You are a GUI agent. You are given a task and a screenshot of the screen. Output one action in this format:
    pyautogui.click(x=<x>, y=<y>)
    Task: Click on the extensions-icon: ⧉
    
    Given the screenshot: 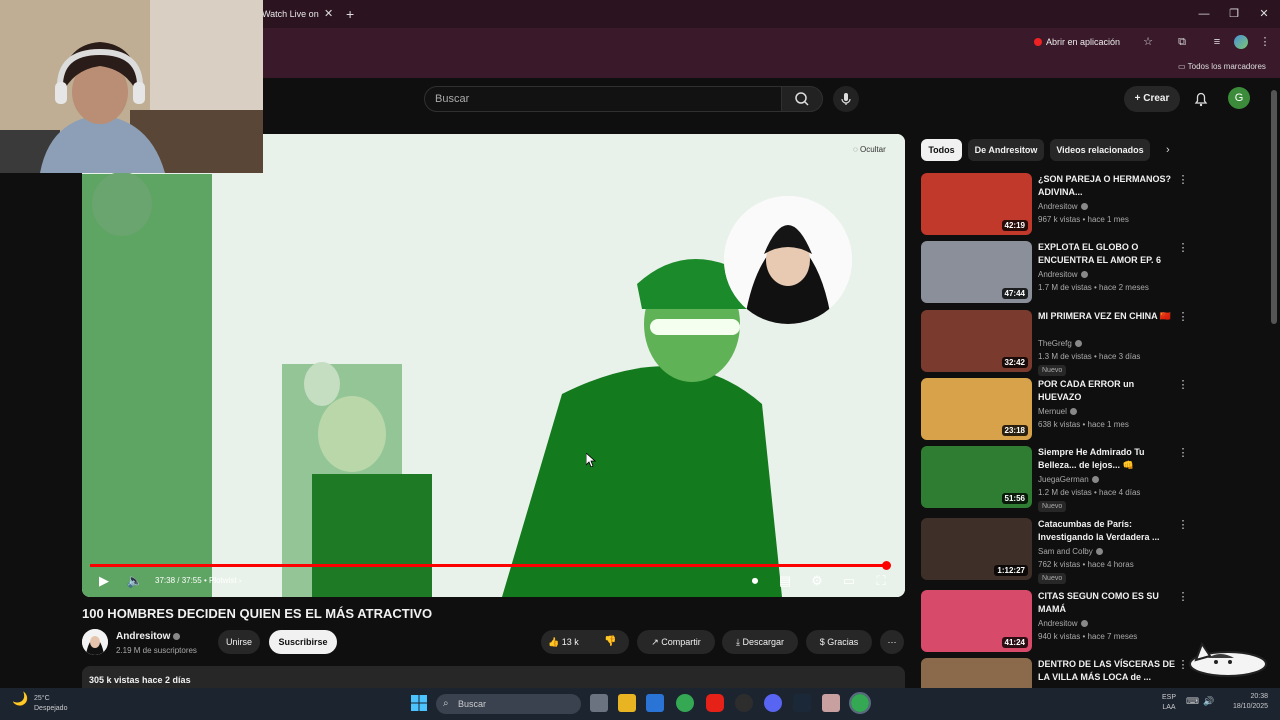 What is the action you would take?
    pyautogui.click(x=1182, y=42)
    